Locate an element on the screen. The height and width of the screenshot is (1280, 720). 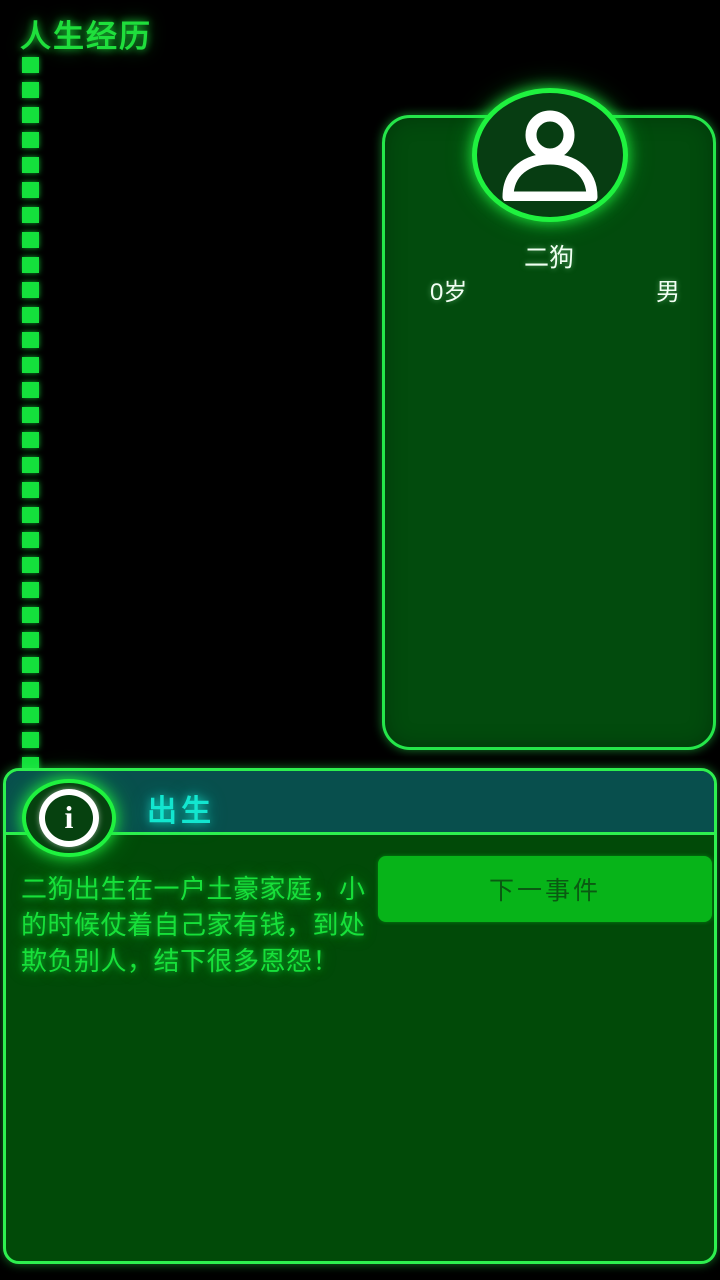
profile-age: 0岁 is located at coordinates (449, 292).